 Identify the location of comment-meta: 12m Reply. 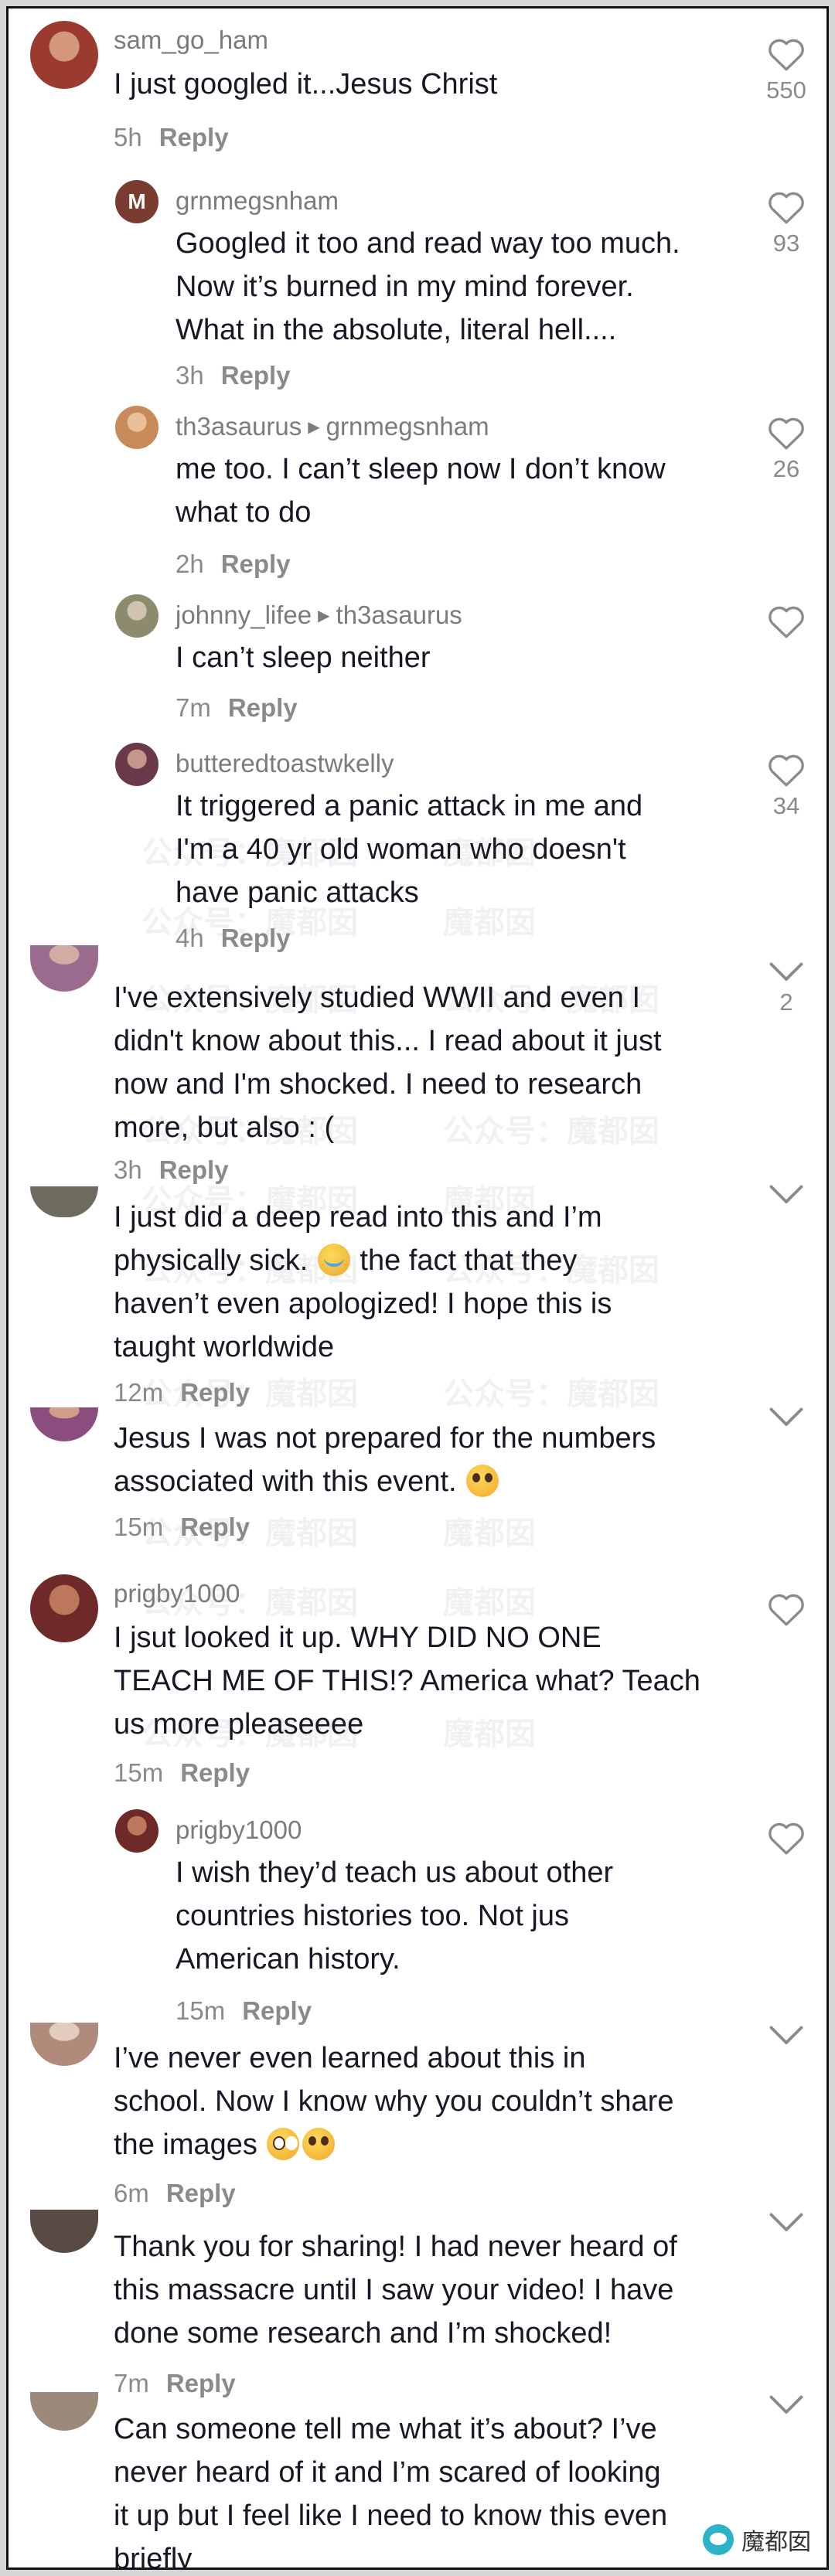
(182, 1392).